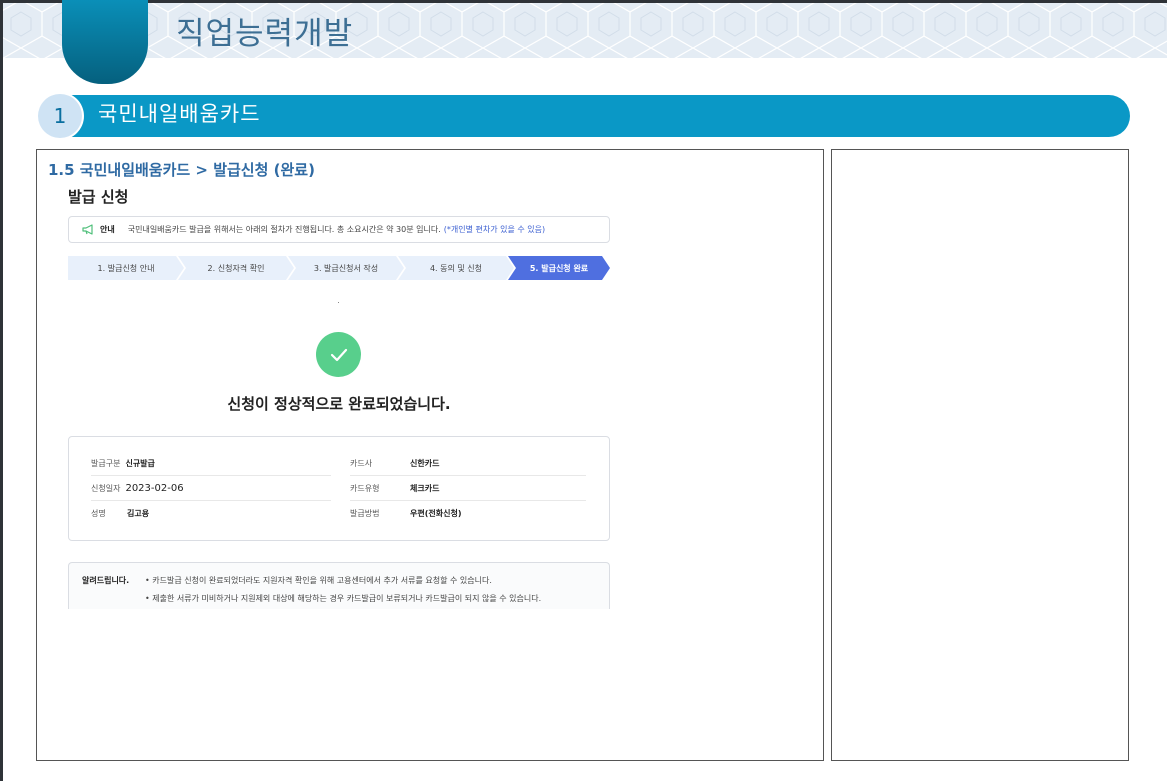 Image resolution: width=1167 pixels, height=781 pixels. What do you see at coordinates (436, 513) in the screenshot?
I see `info-value: 우편(전화신청)` at bounding box center [436, 513].